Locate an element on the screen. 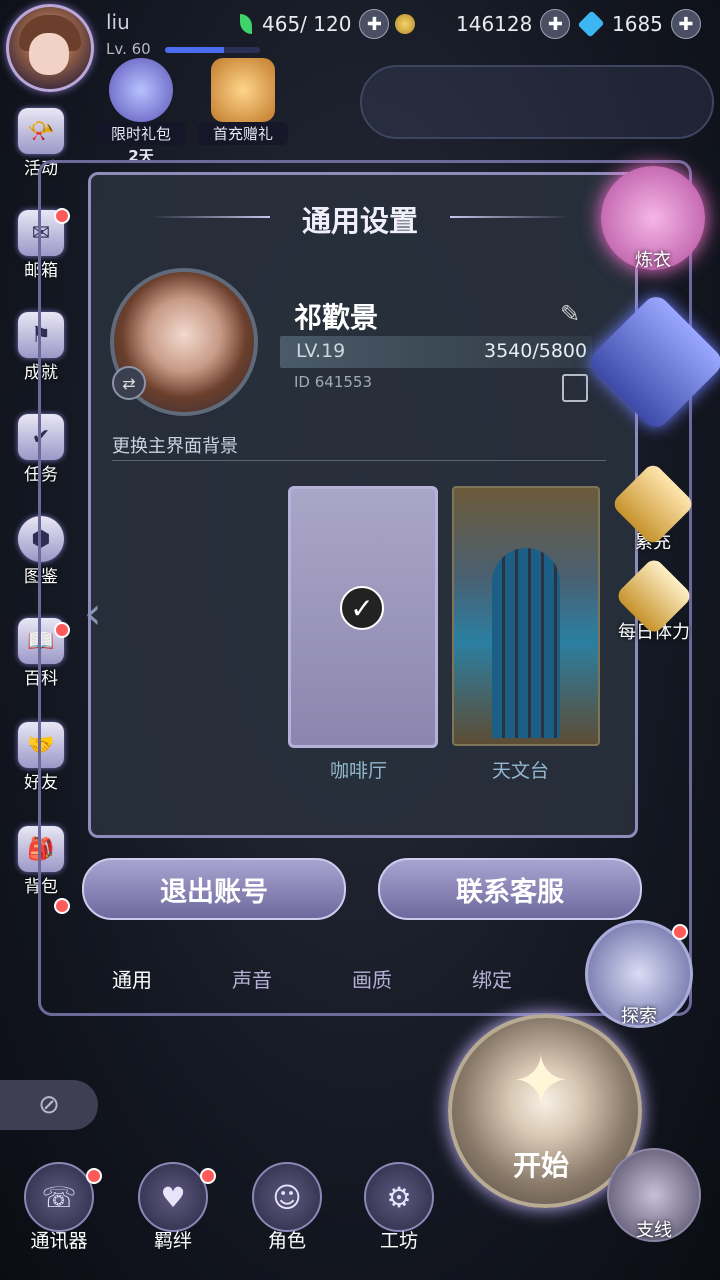 The width and height of the screenshot is (720, 1280). compass-star-icon: ✦ is located at coordinates (541, 1081).